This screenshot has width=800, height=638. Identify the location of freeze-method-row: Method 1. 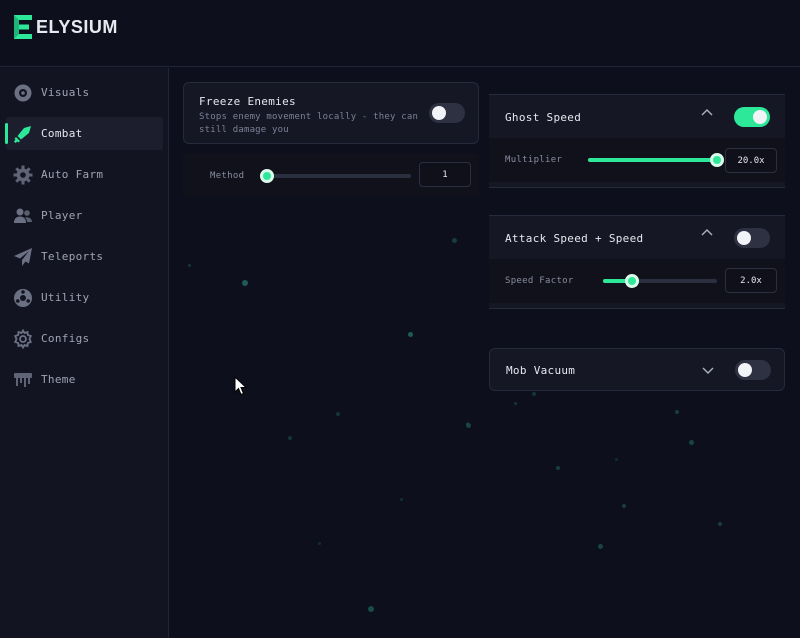
(331, 175).